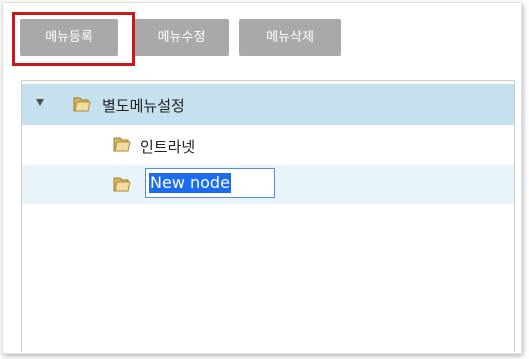 The height and width of the screenshot is (359, 529). Describe the element at coordinates (190, 183) in the screenshot. I see `node-rename-value: New node` at that location.